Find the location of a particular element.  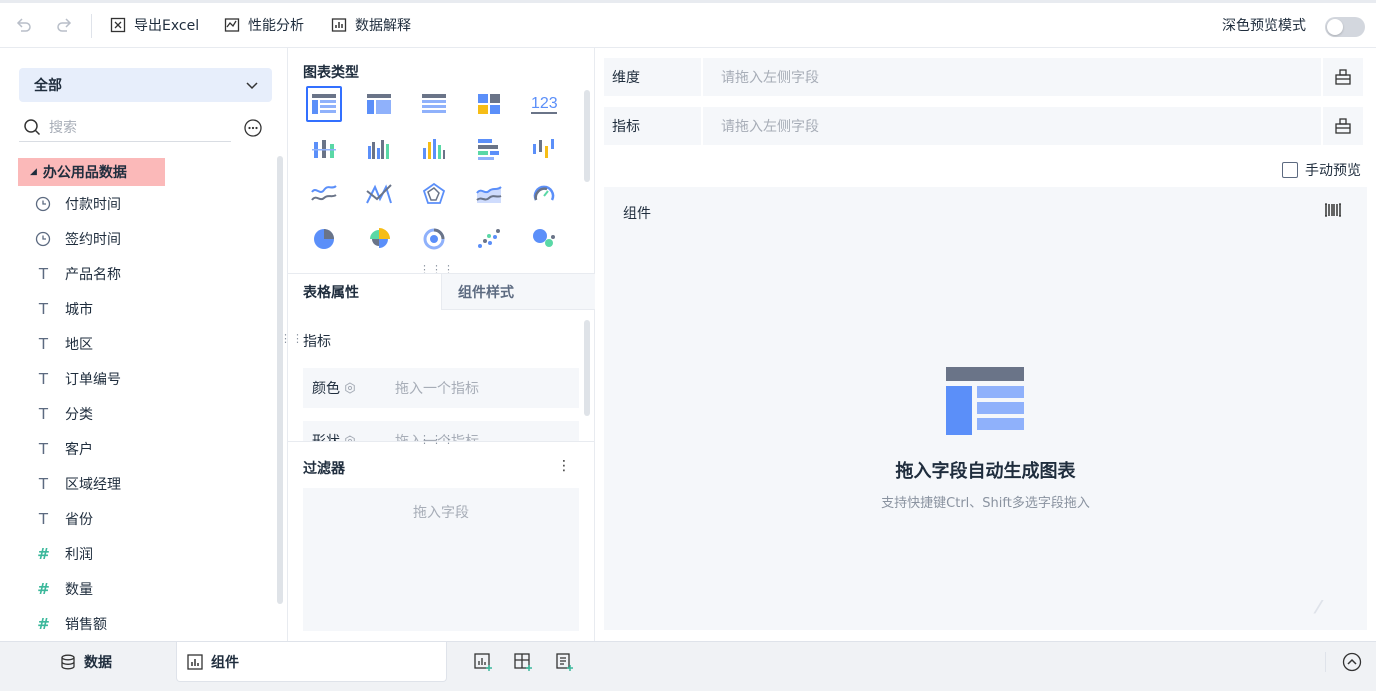

undo-button is located at coordinates (24, 25).